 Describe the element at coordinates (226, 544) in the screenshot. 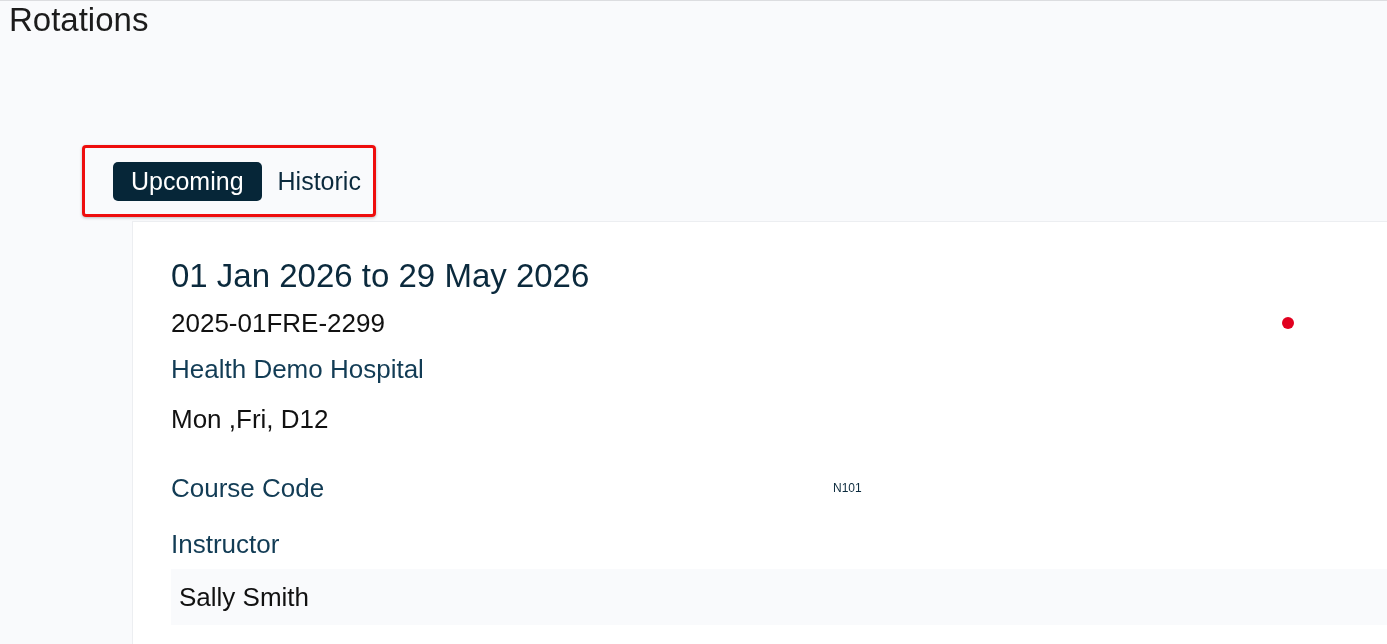

I see `field-label: Instructor` at that location.